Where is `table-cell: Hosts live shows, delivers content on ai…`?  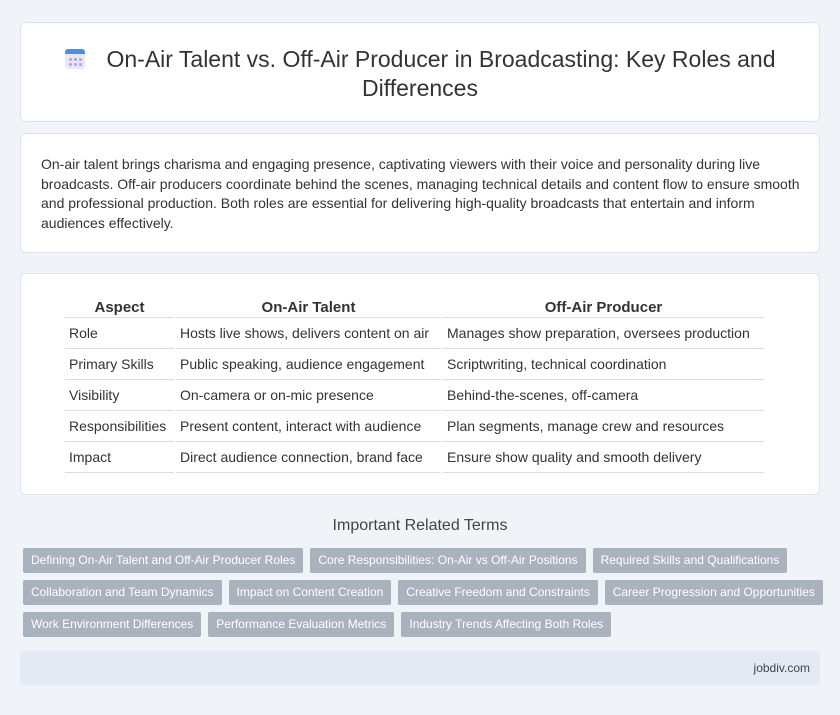
table-cell: Hosts live shows, delivers content on ai… is located at coordinates (308, 333).